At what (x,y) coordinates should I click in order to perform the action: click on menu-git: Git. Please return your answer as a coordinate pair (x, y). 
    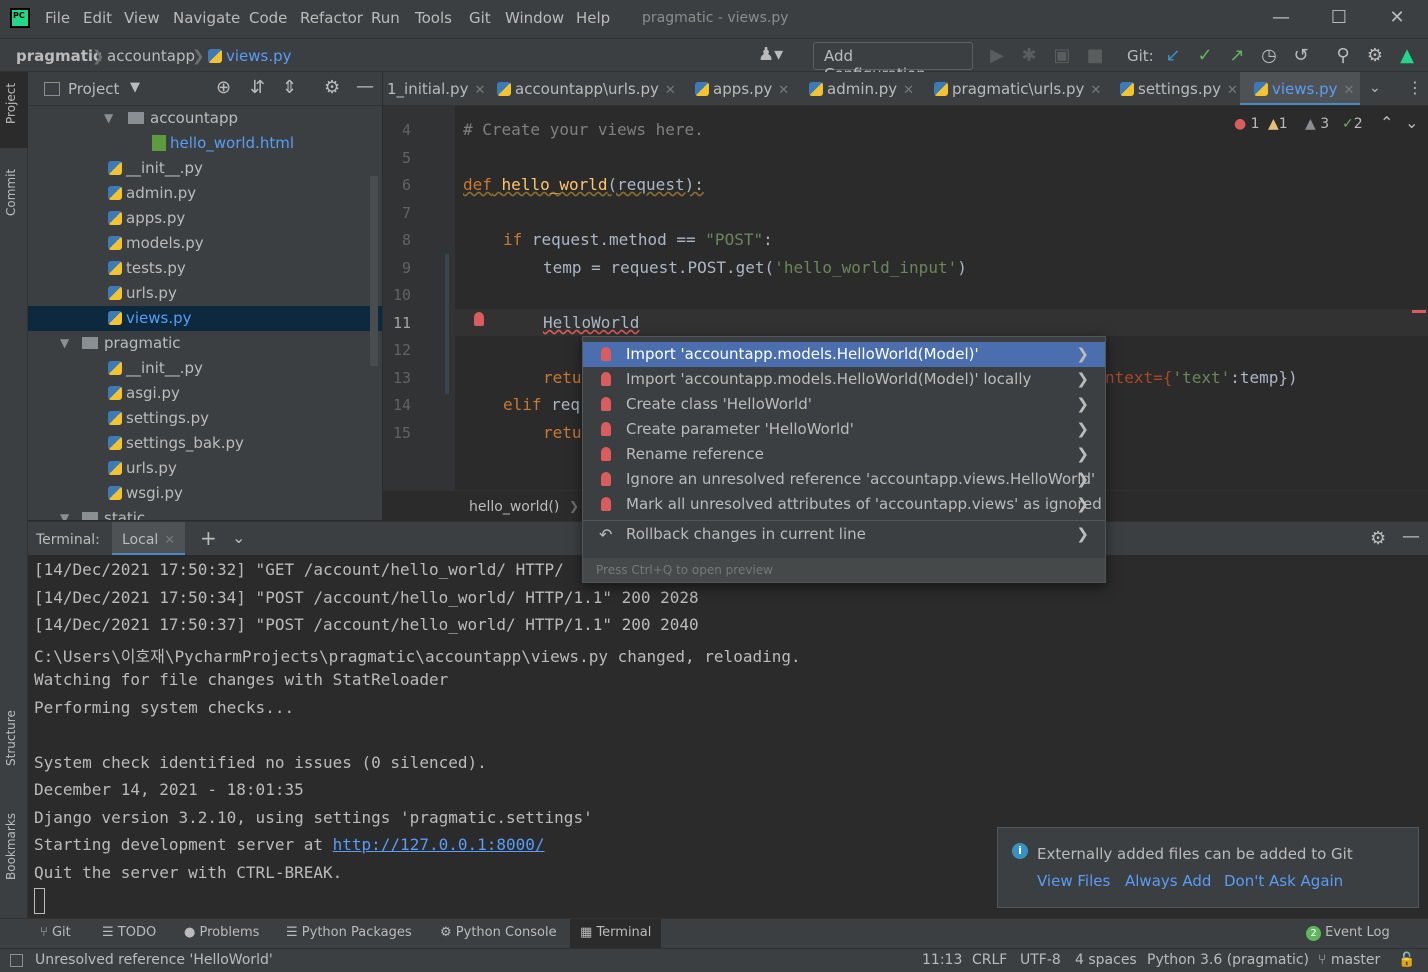
    Looking at the image, I should click on (480, 18).